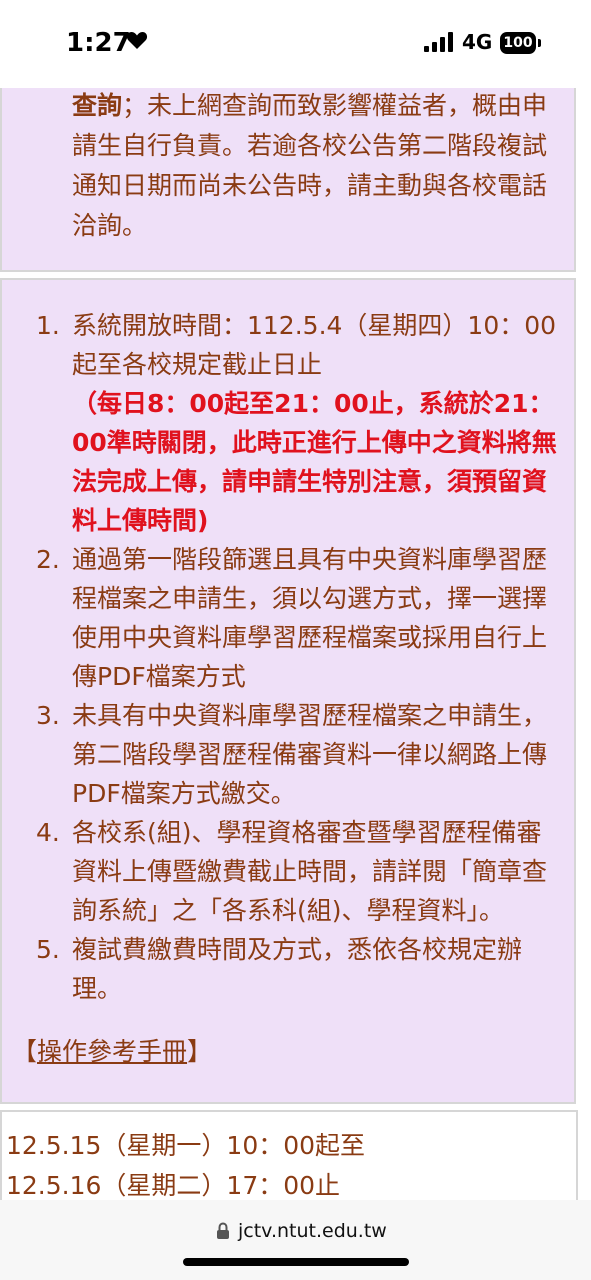 The width and height of the screenshot is (591, 1280). I want to click on list-item-text: 複試費繳費時間及方式，悉依各校規定辦理。, so click(297, 969).